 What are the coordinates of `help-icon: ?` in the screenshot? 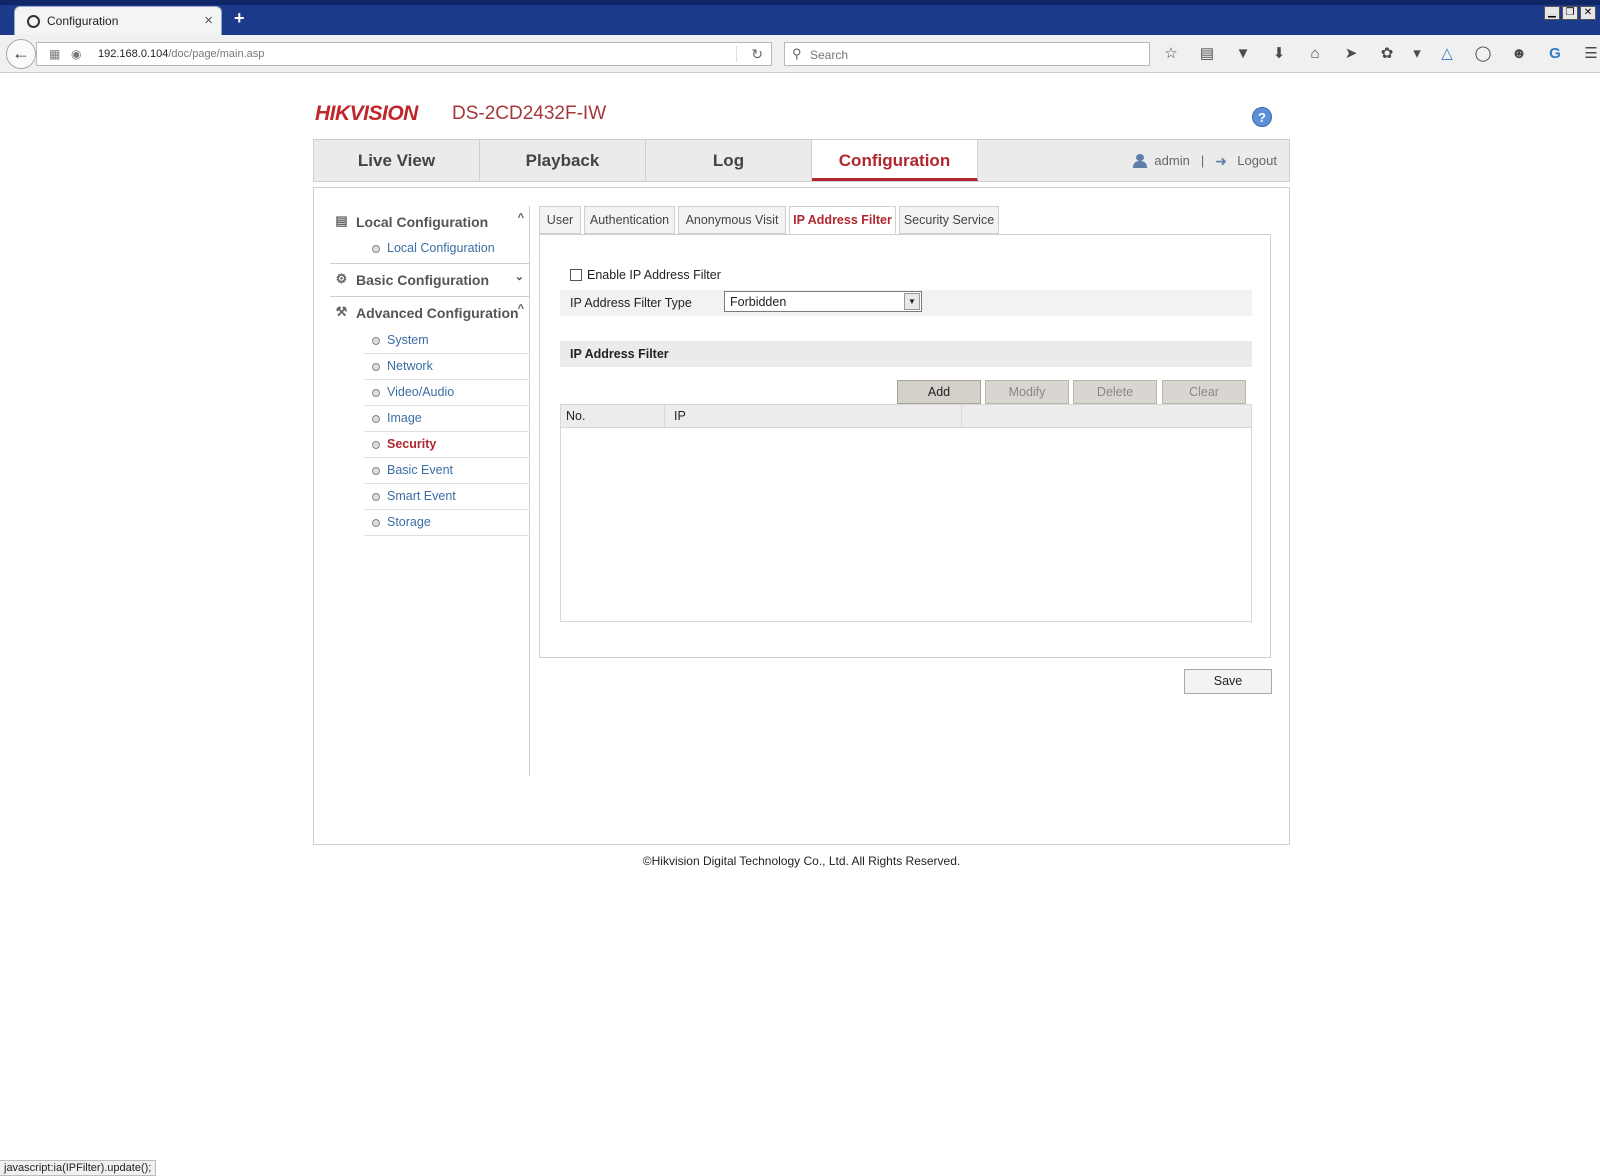 It's located at (1262, 117).